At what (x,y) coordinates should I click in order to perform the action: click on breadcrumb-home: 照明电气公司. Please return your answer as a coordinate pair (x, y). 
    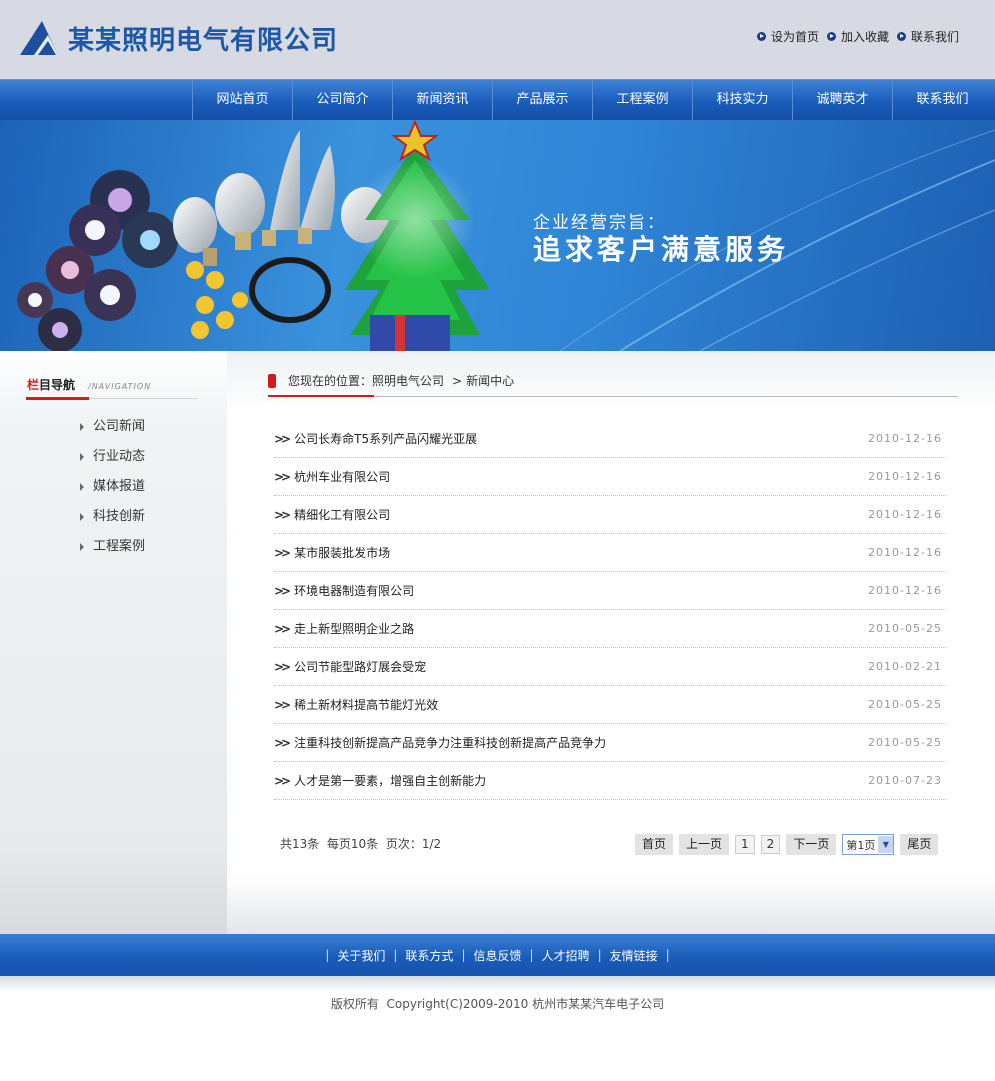
    Looking at the image, I should click on (408, 380).